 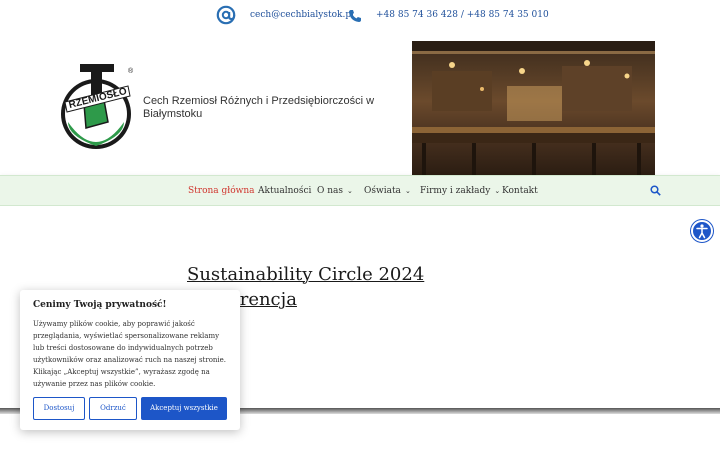 What do you see at coordinates (387, 191) in the screenshot?
I see `nav-item-education: Oświata ⌄` at bounding box center [387, 191].